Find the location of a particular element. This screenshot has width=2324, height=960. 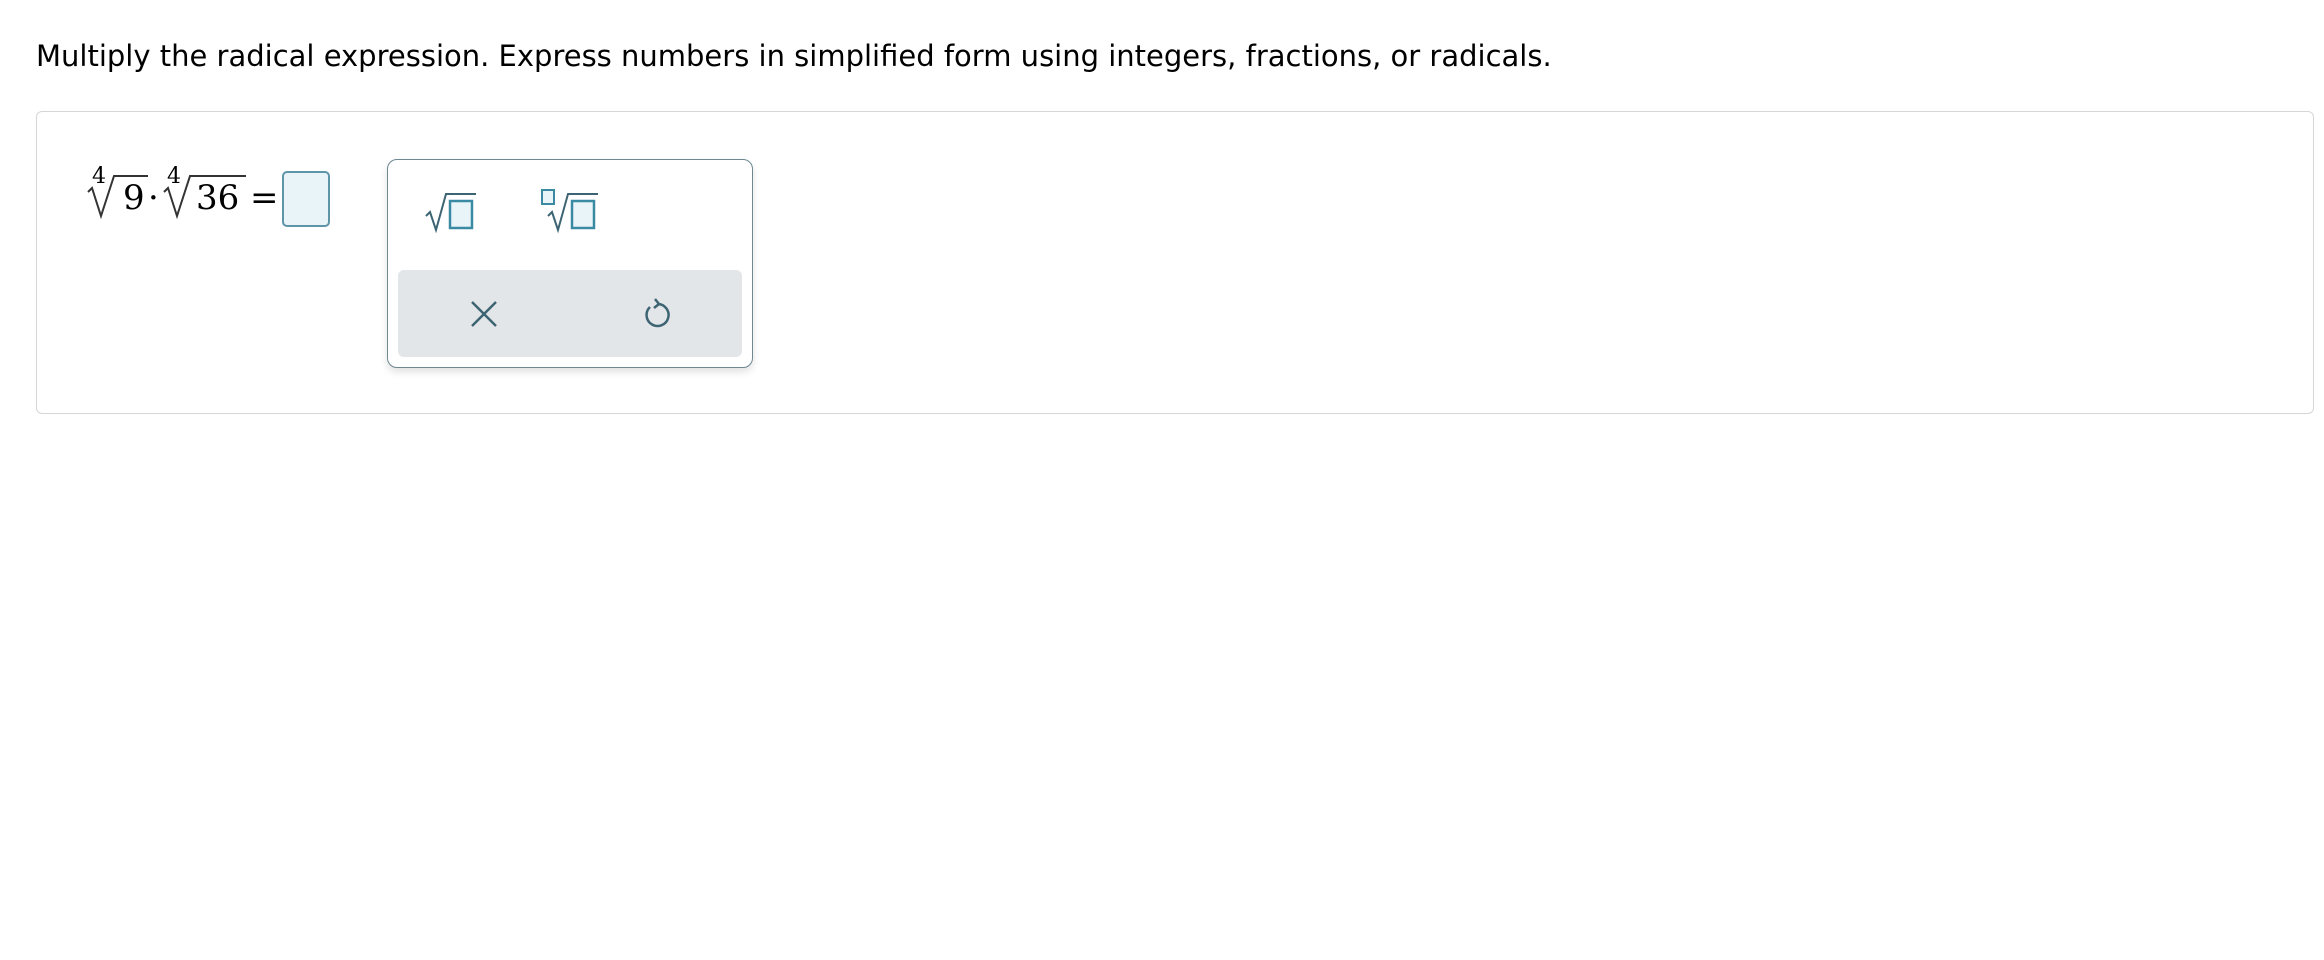

palette-action-bar is located at coordinates (570, 313).